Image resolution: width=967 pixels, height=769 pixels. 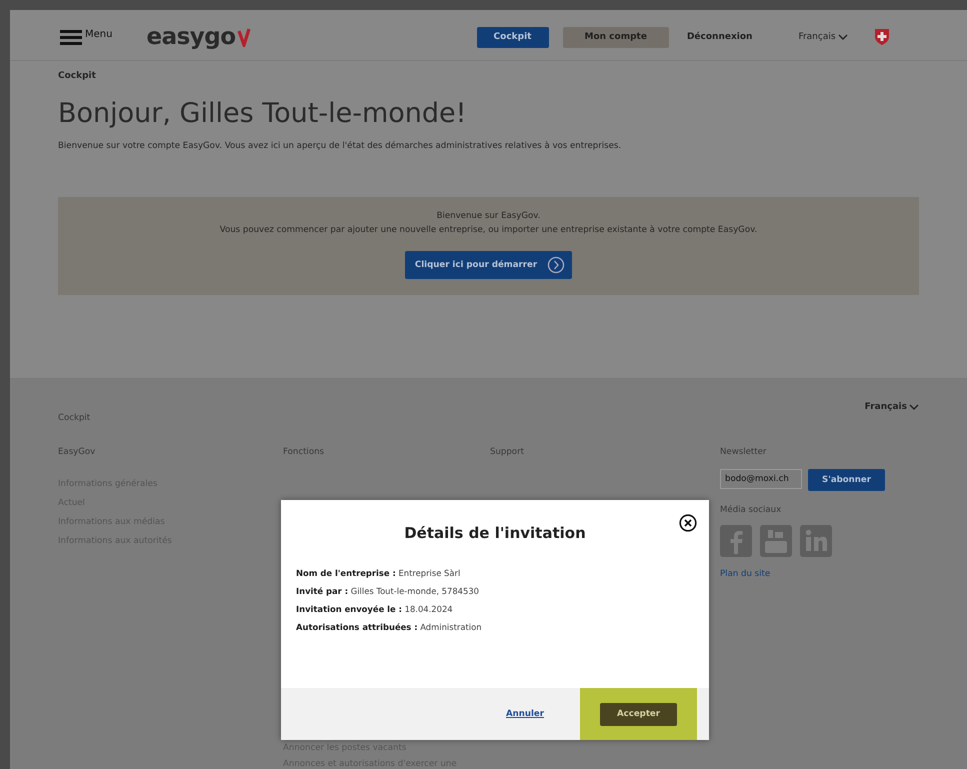 I want to click on logout-link: Déconnexion, so click(x=719, y=37).